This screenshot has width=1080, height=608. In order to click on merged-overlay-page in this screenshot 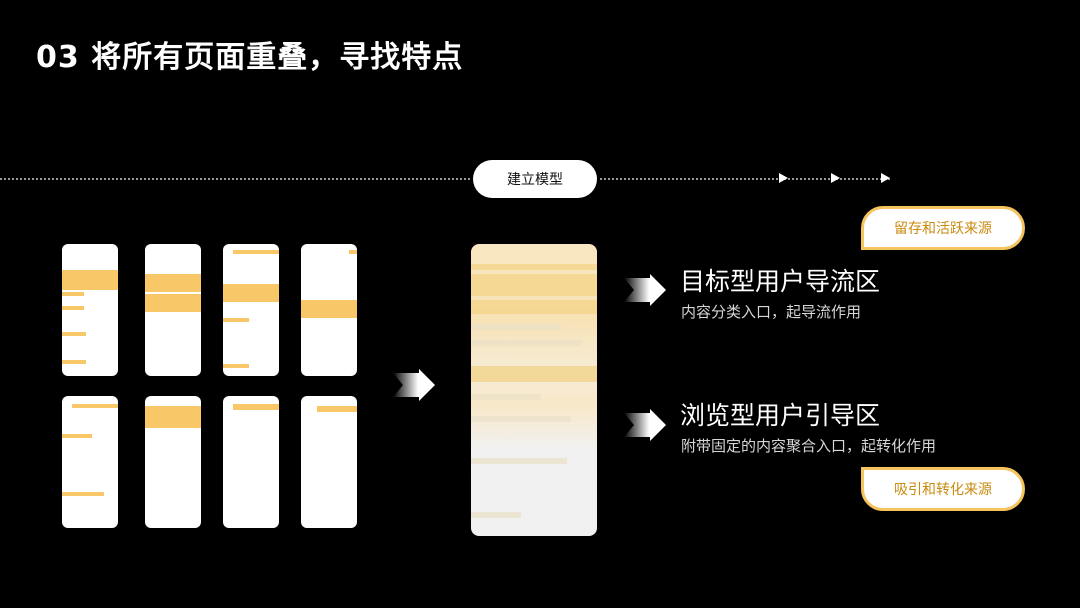, I will do `click(534, 390)`.